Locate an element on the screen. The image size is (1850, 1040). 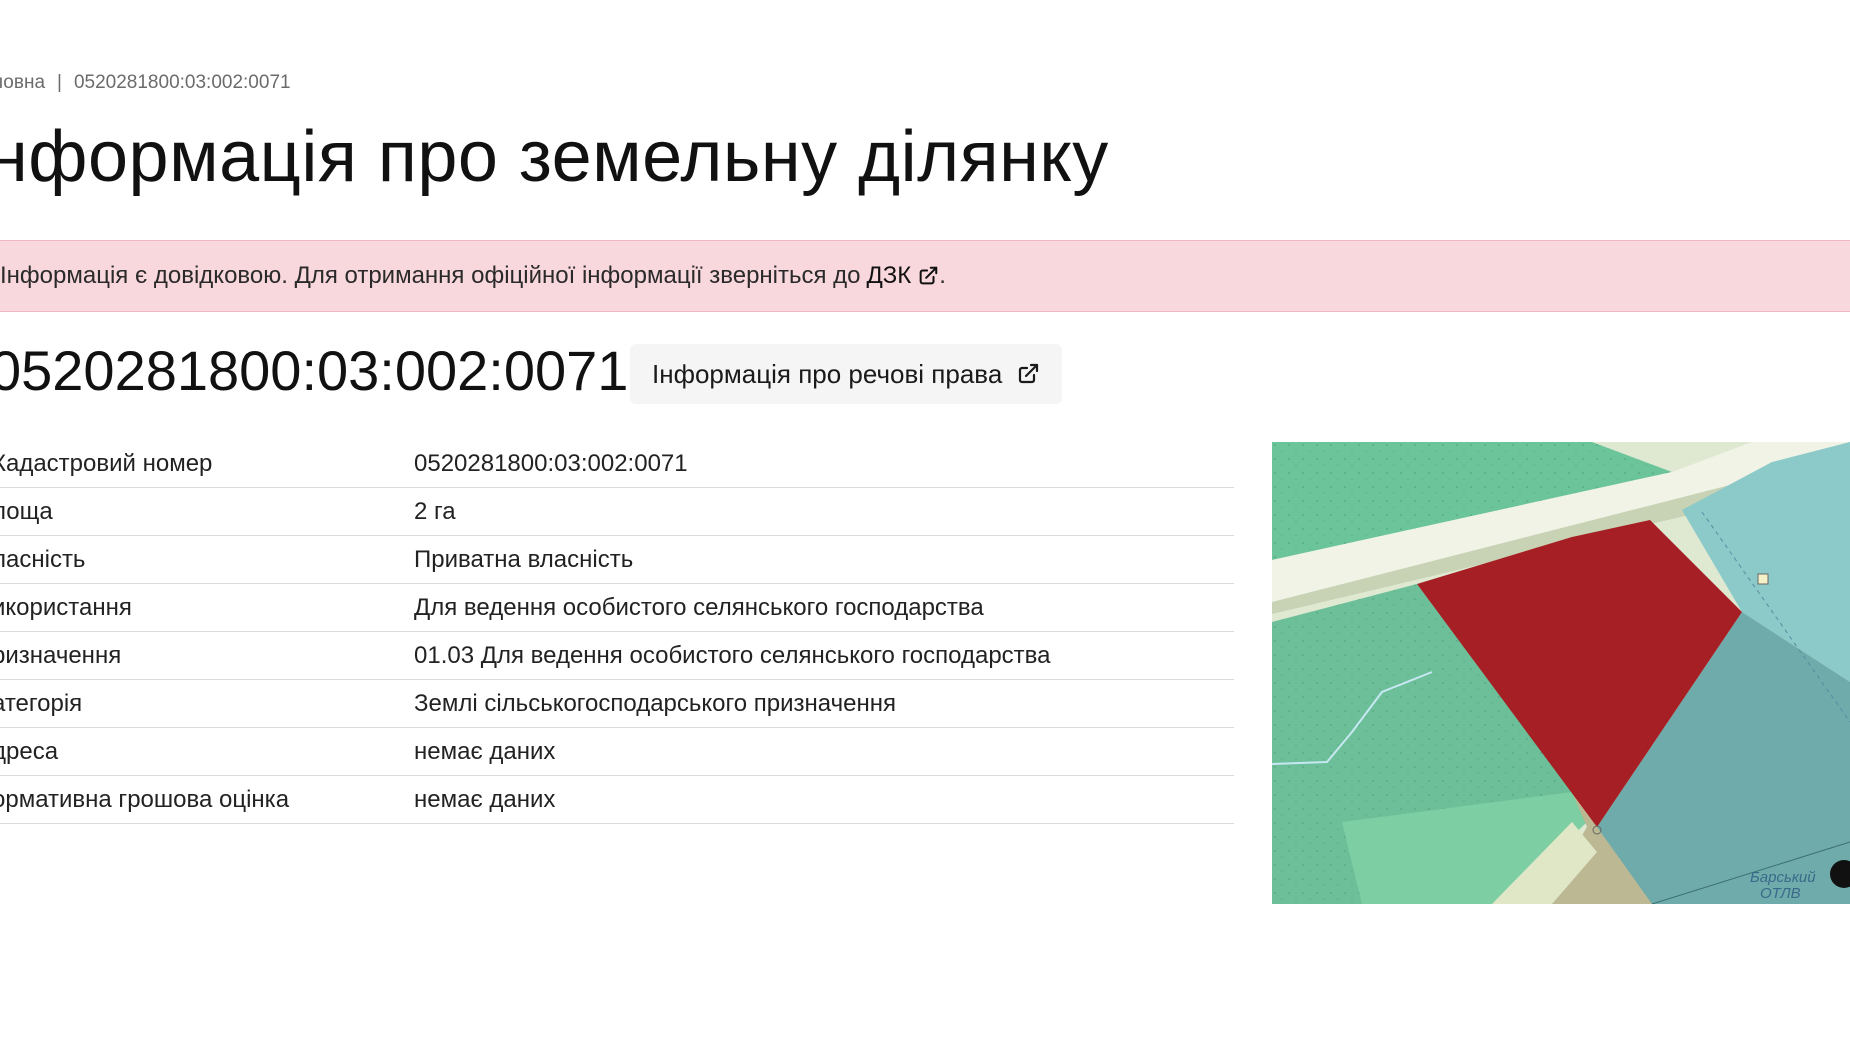
dzk-link: ДЗК is located at coordinates (903, 276).